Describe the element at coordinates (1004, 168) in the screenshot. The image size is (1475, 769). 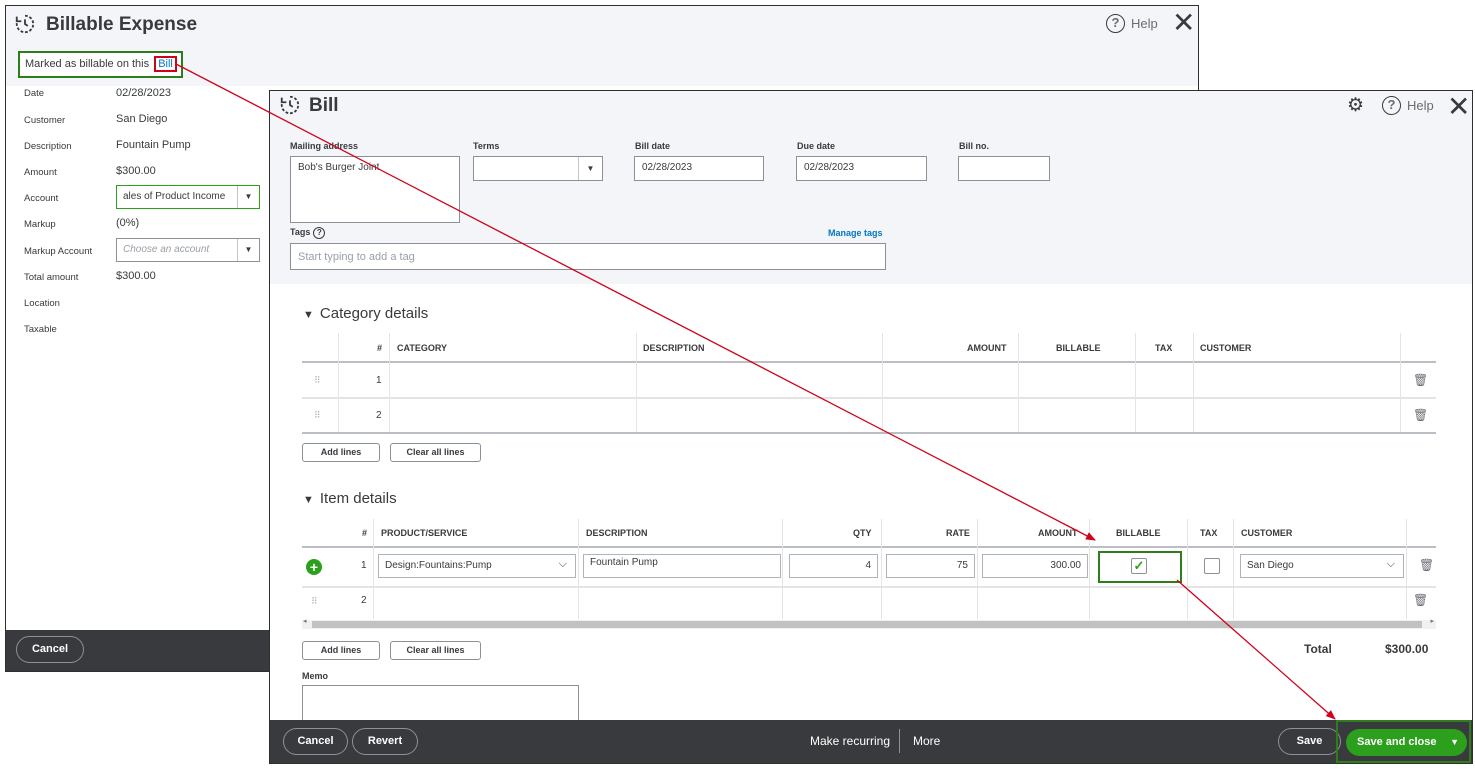
I see `bill-no-input` at that location.